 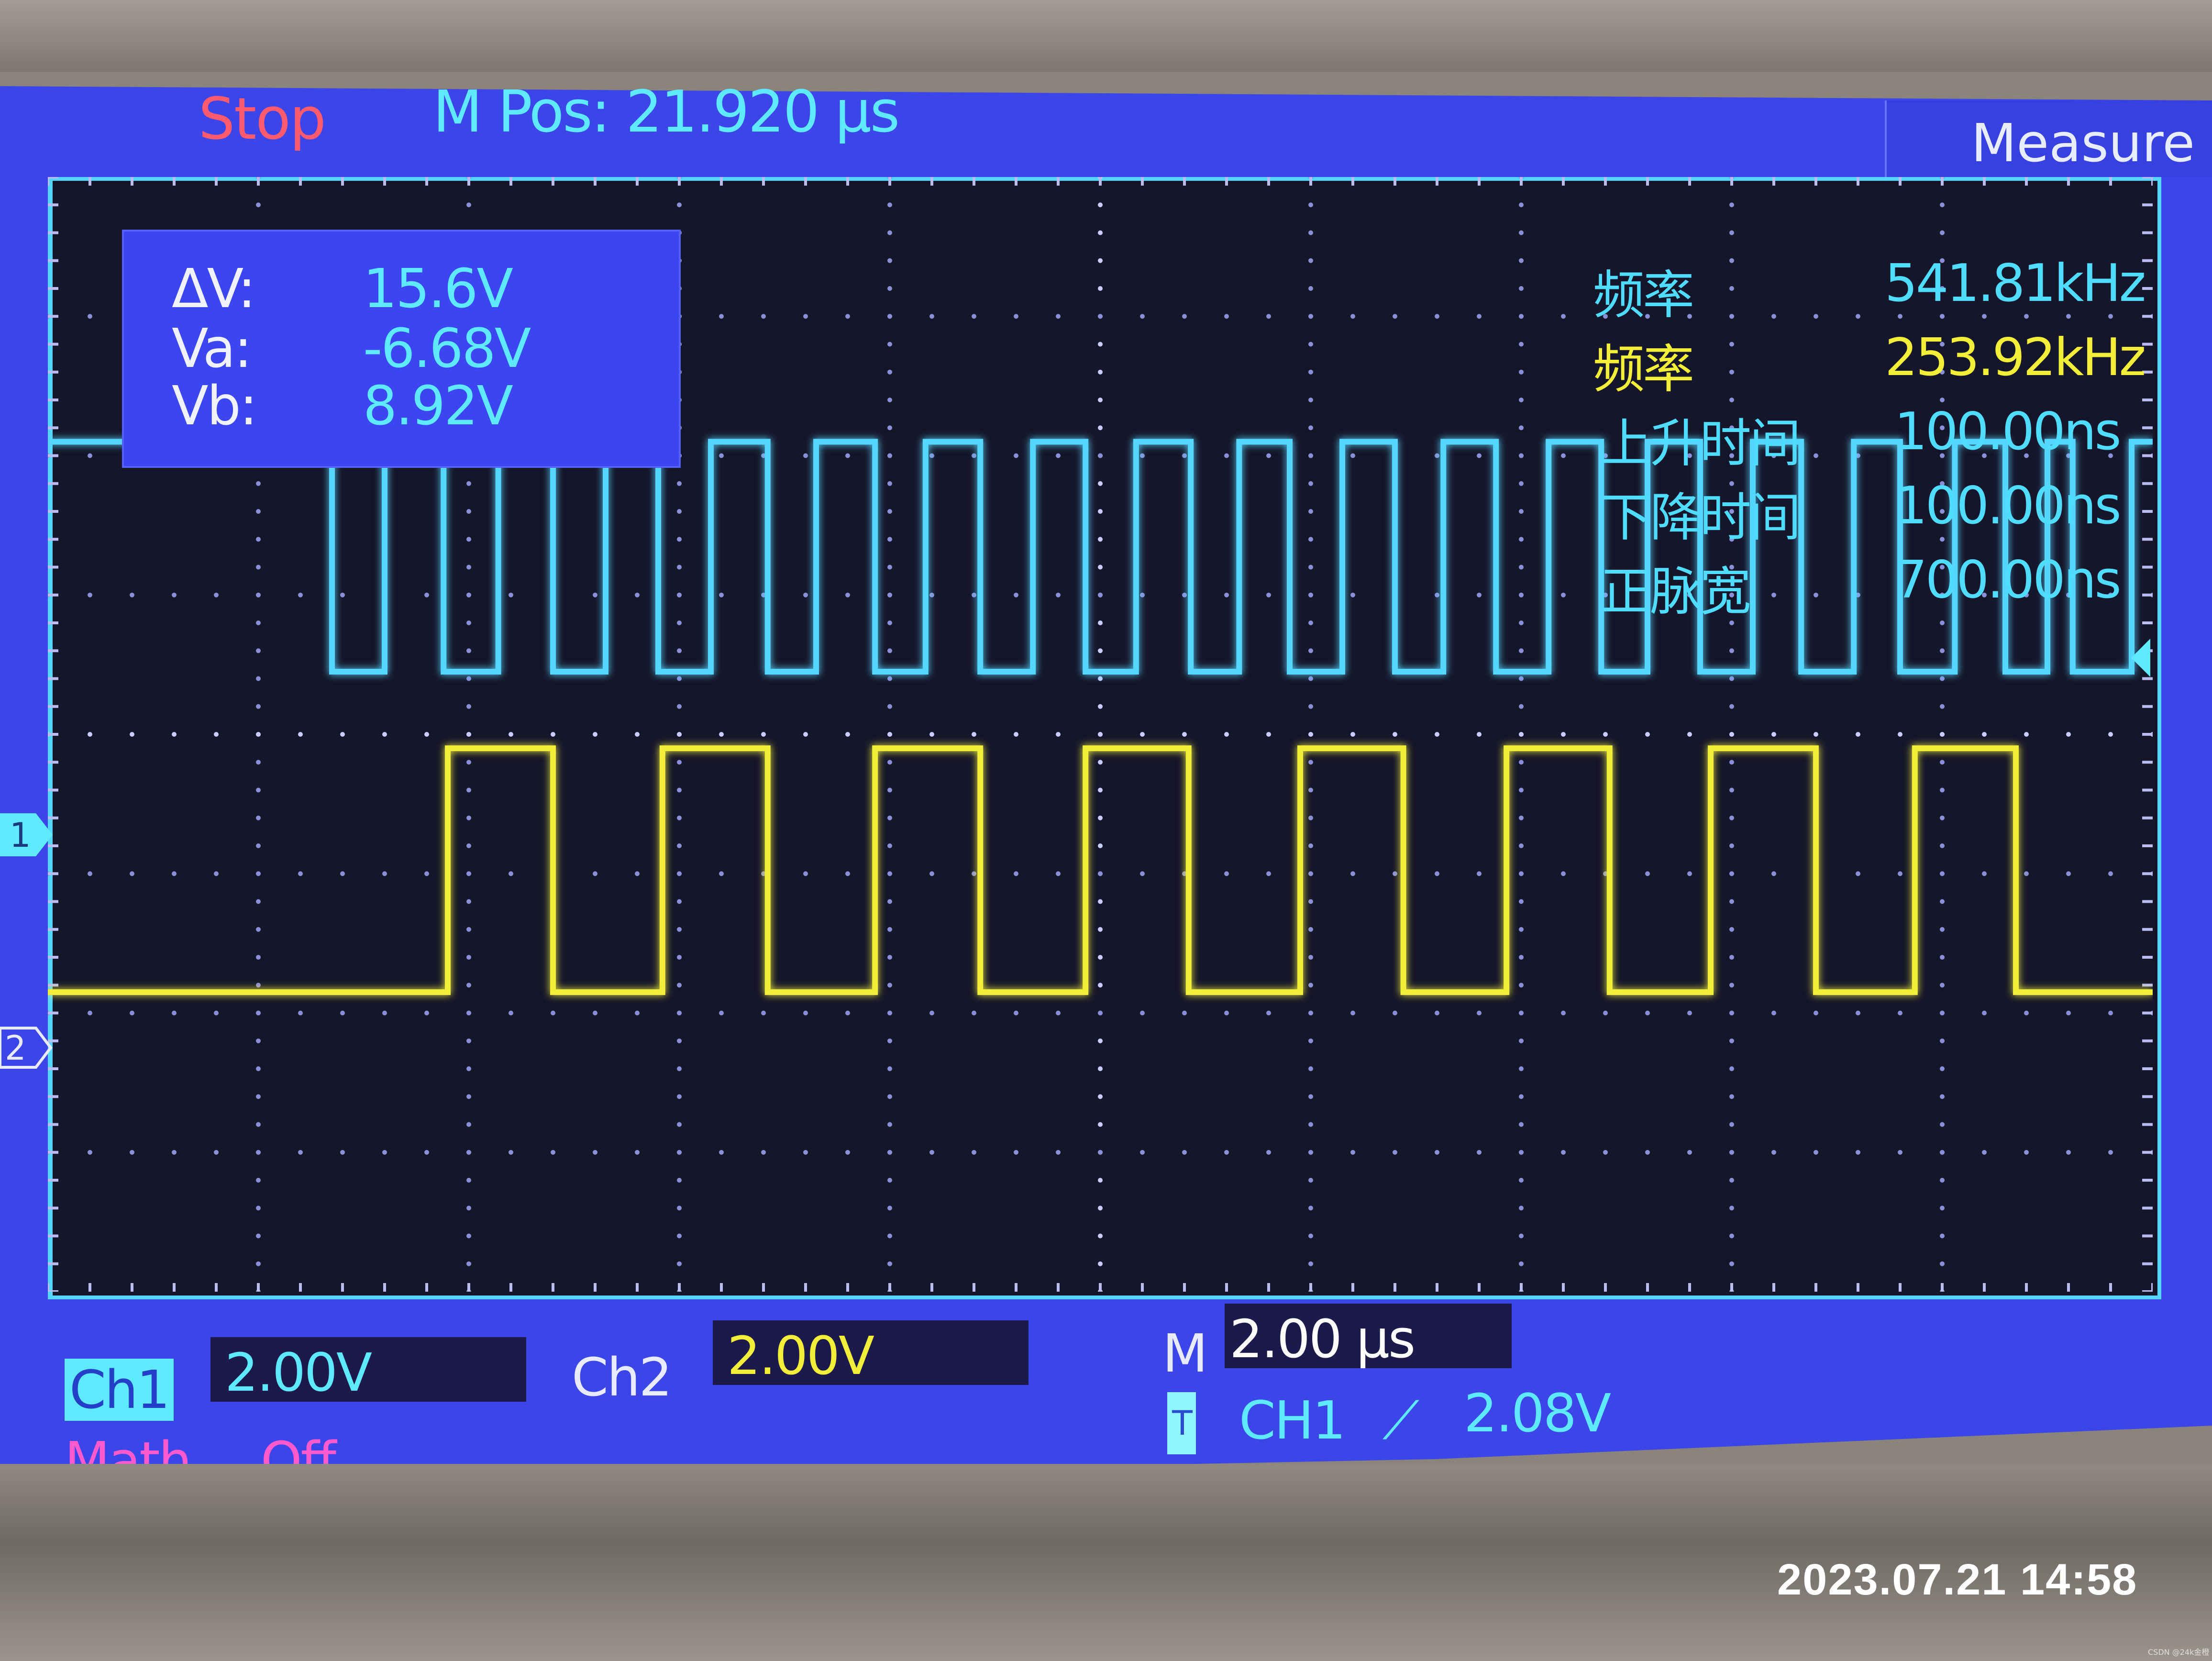 I want to click on run-state-indicator: Stop, so click(x=262, y=120).